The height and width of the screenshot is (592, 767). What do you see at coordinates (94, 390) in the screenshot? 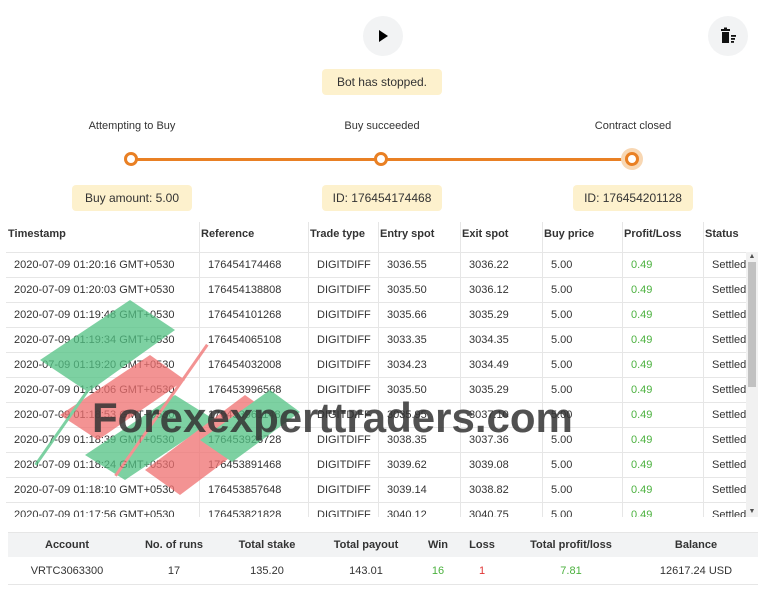
I see `table-cell: 2020-07-09 01:19:06 GMT+0530` at bounding box center [94, 390].